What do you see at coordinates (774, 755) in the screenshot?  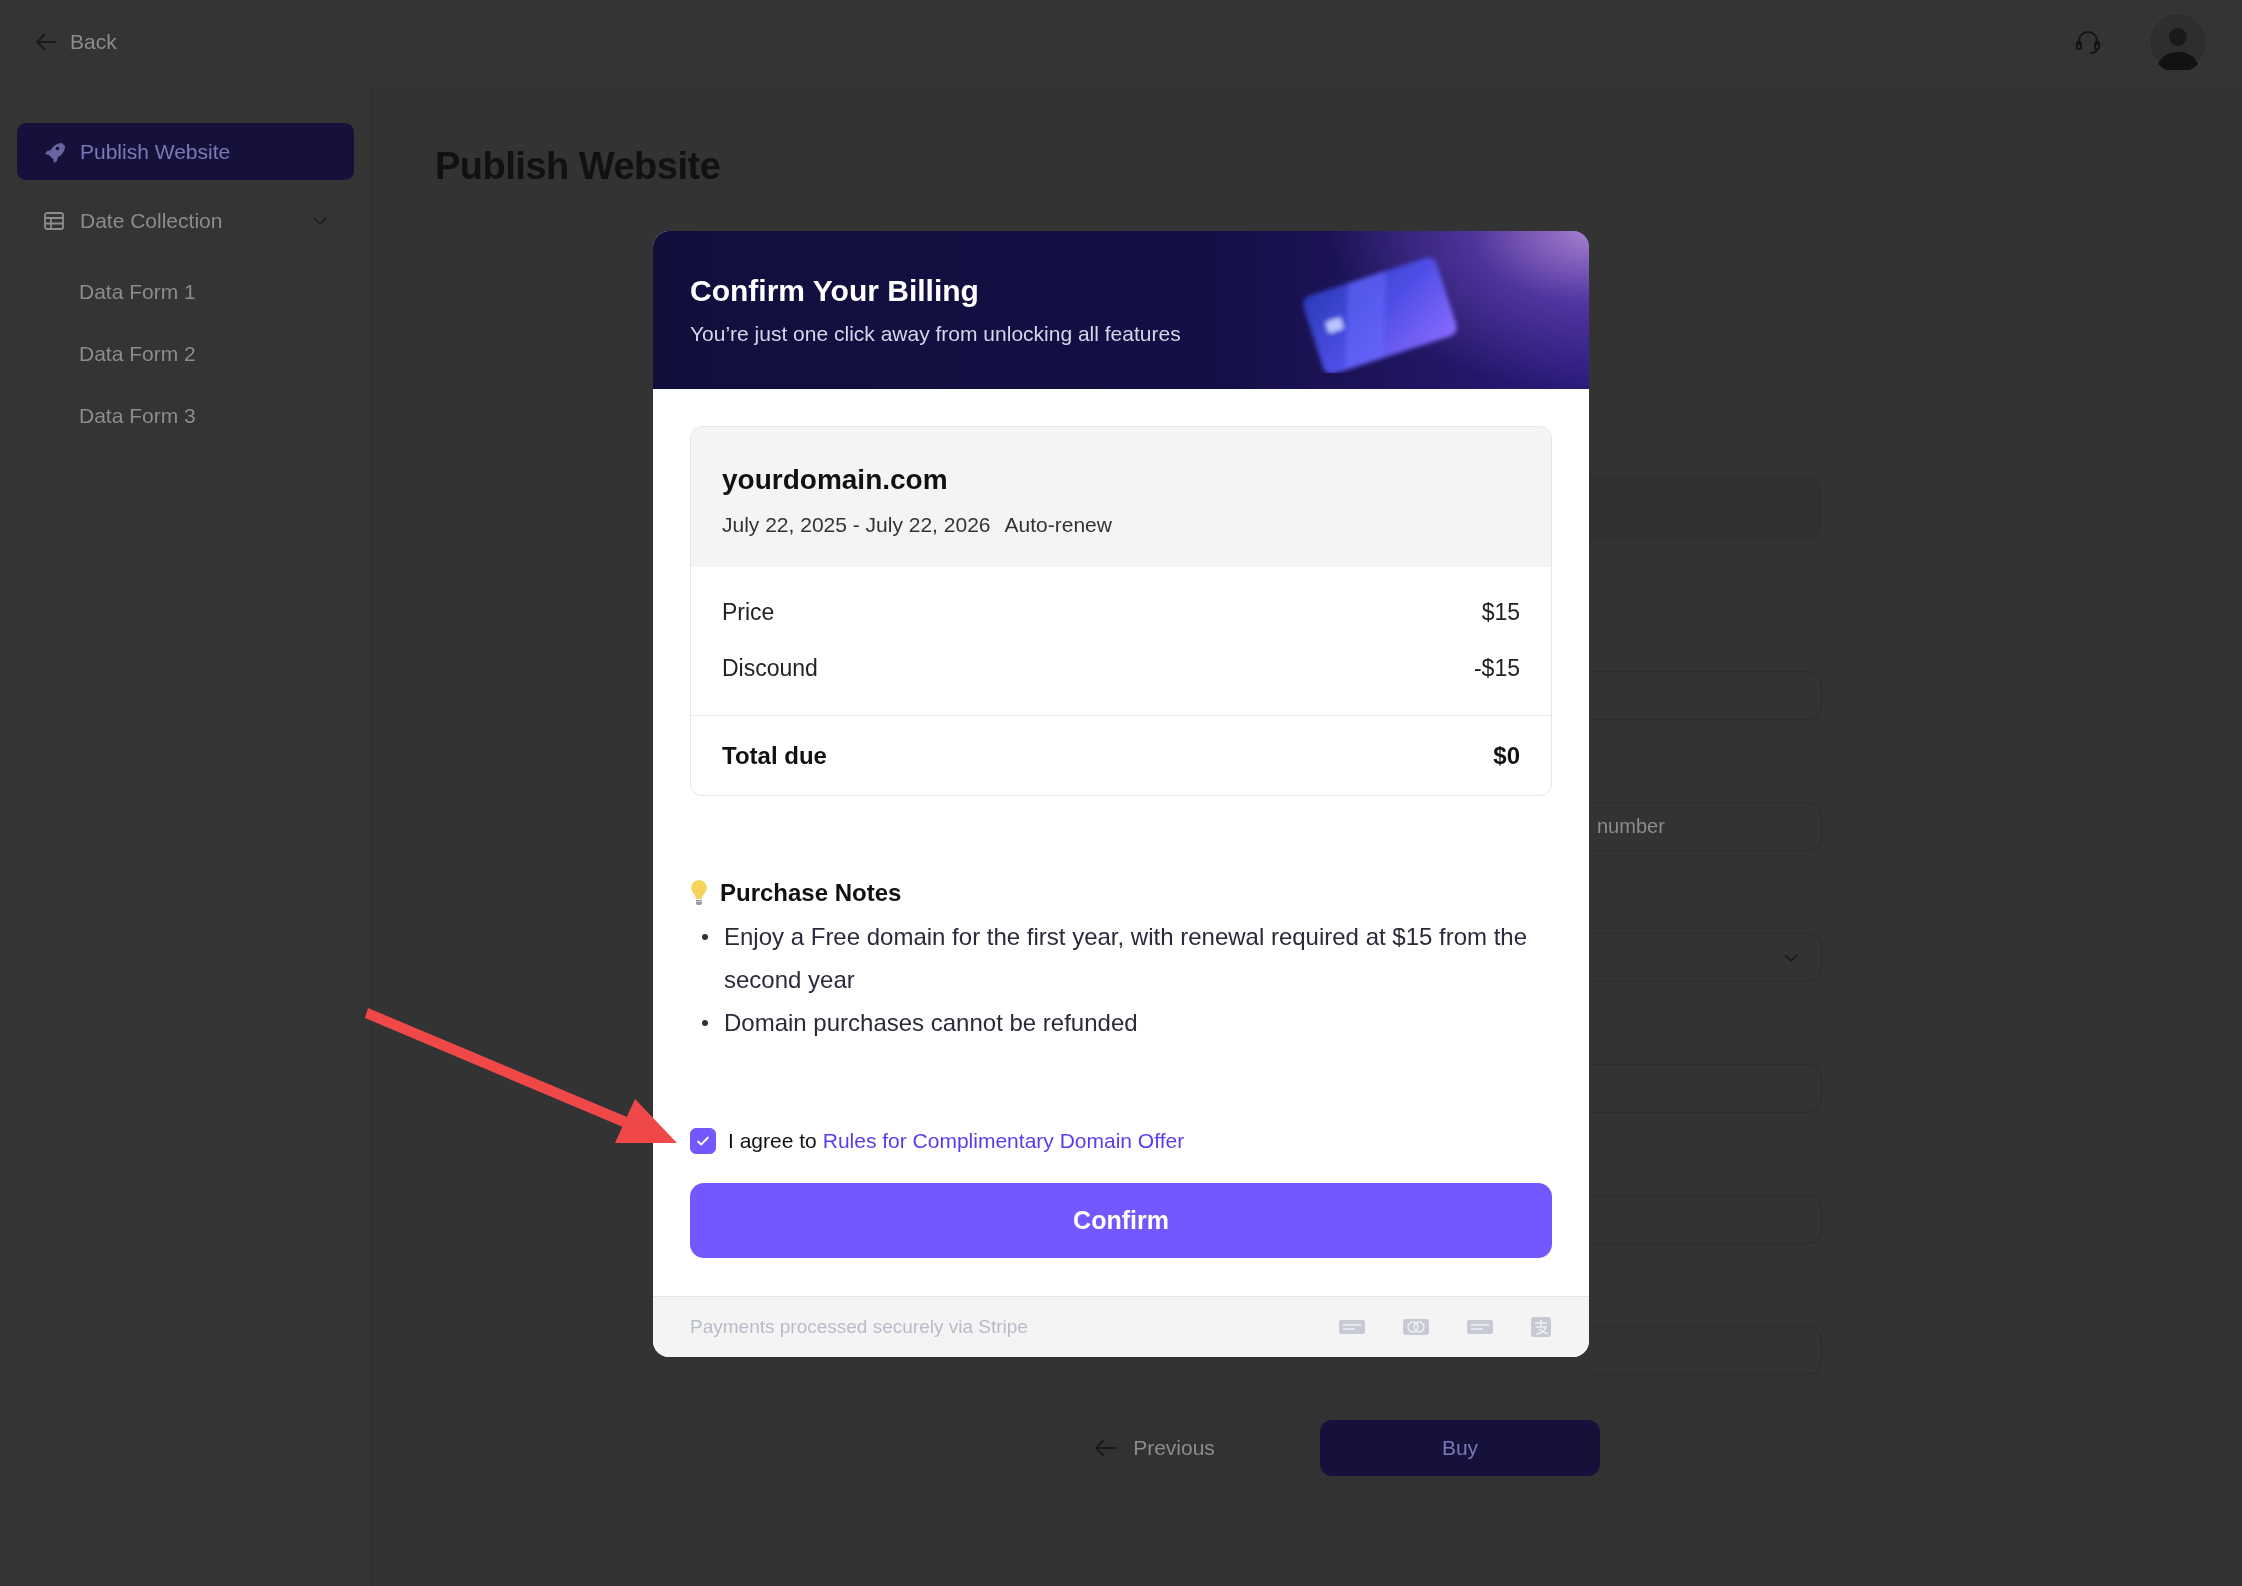 I see `total-label: Total due` at bounding box center [774, 755].